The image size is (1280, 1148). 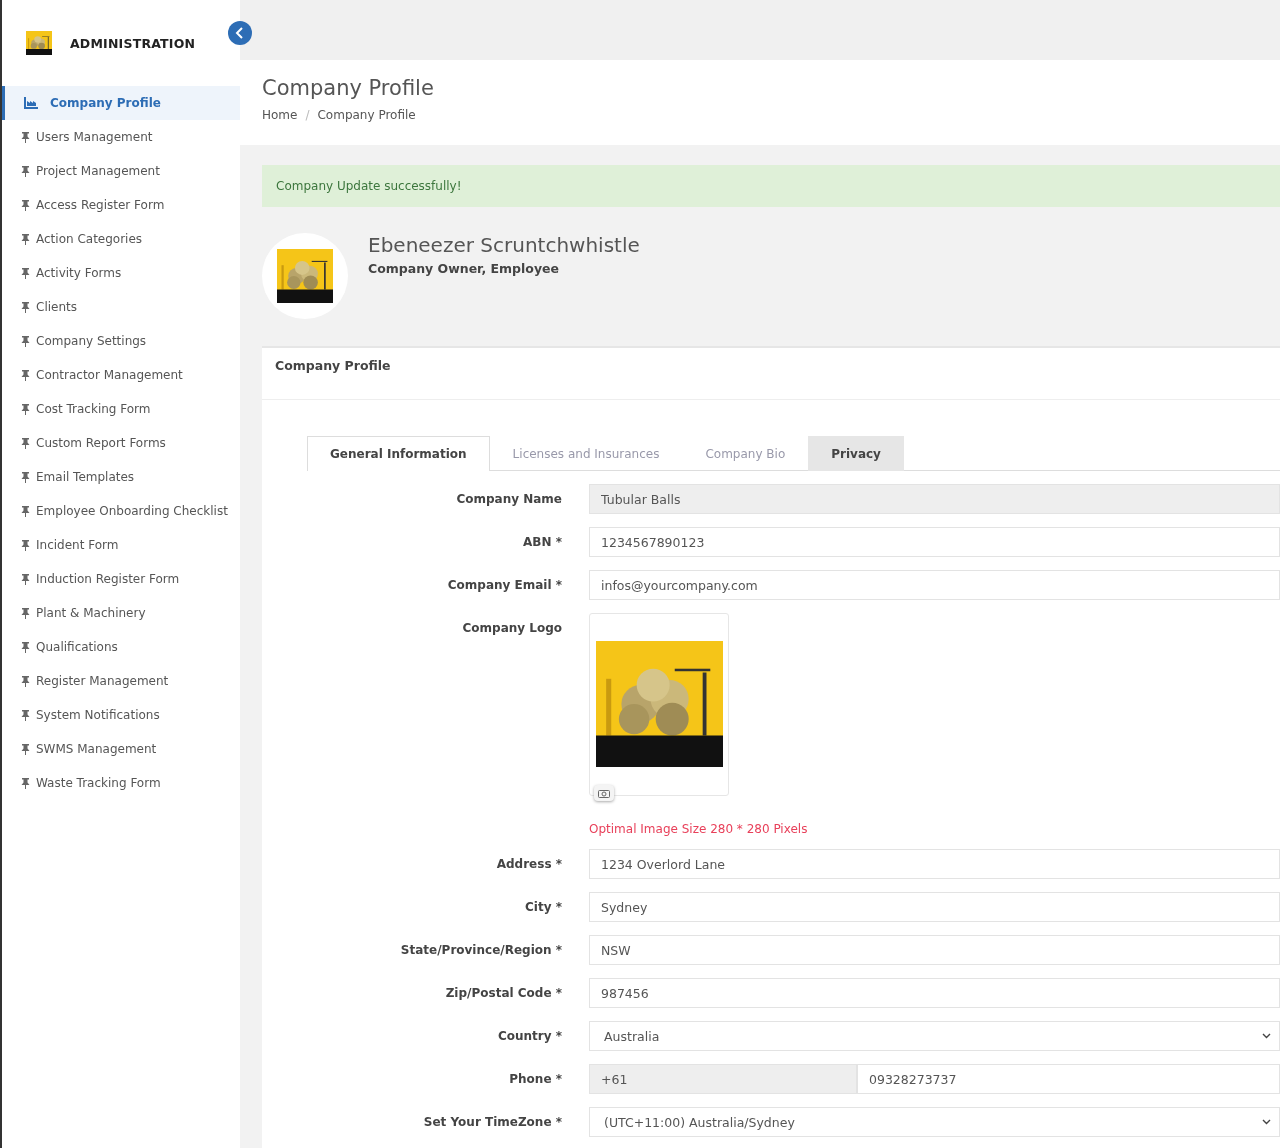 I want to click on chevron-left-icon, so click(x=240, y=33).